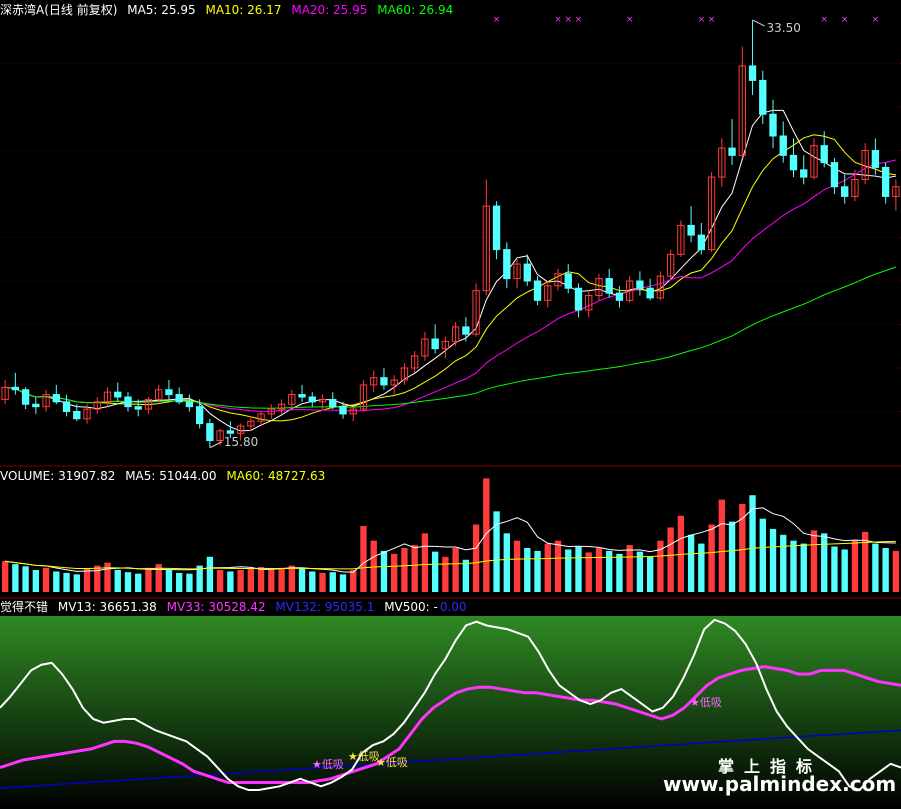 The image size is (901, 809). What do you see at coordinates (171, 476) in the screenshot?
I see `volume-ma5: MA5: 51044.00` at bounding box center [171, 476].